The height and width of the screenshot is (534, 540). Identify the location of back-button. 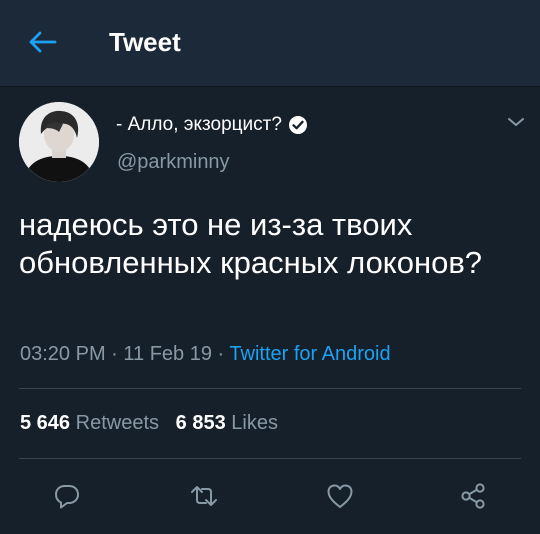
(42, 42).